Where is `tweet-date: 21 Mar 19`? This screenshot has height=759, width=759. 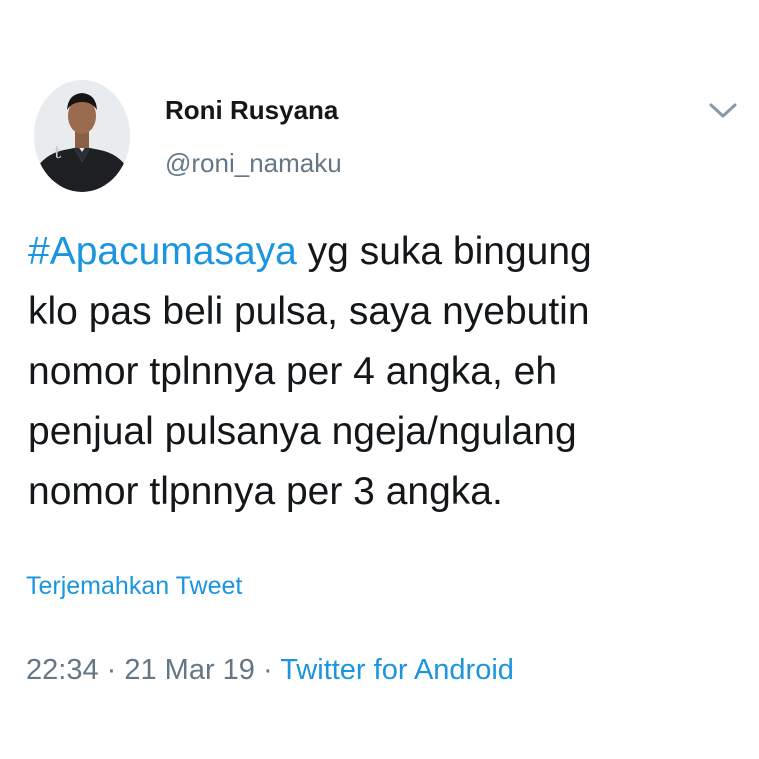 tweet-date: 21 Mar 19 is located at coordinates (189, 670).